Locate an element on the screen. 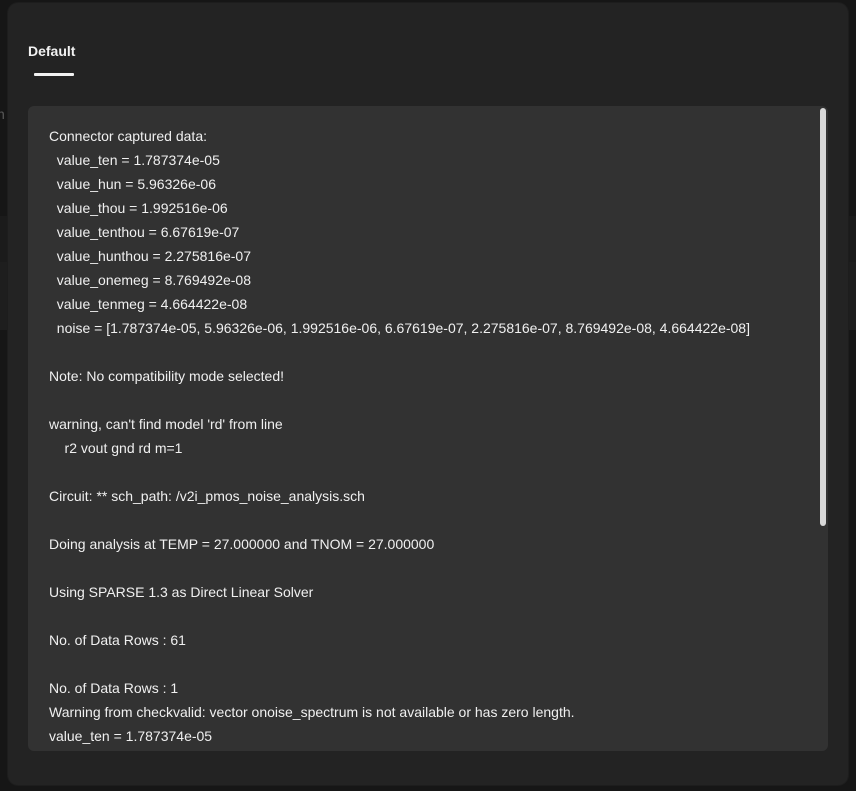  active-tab-indicator is located at coordinates (54, 74).